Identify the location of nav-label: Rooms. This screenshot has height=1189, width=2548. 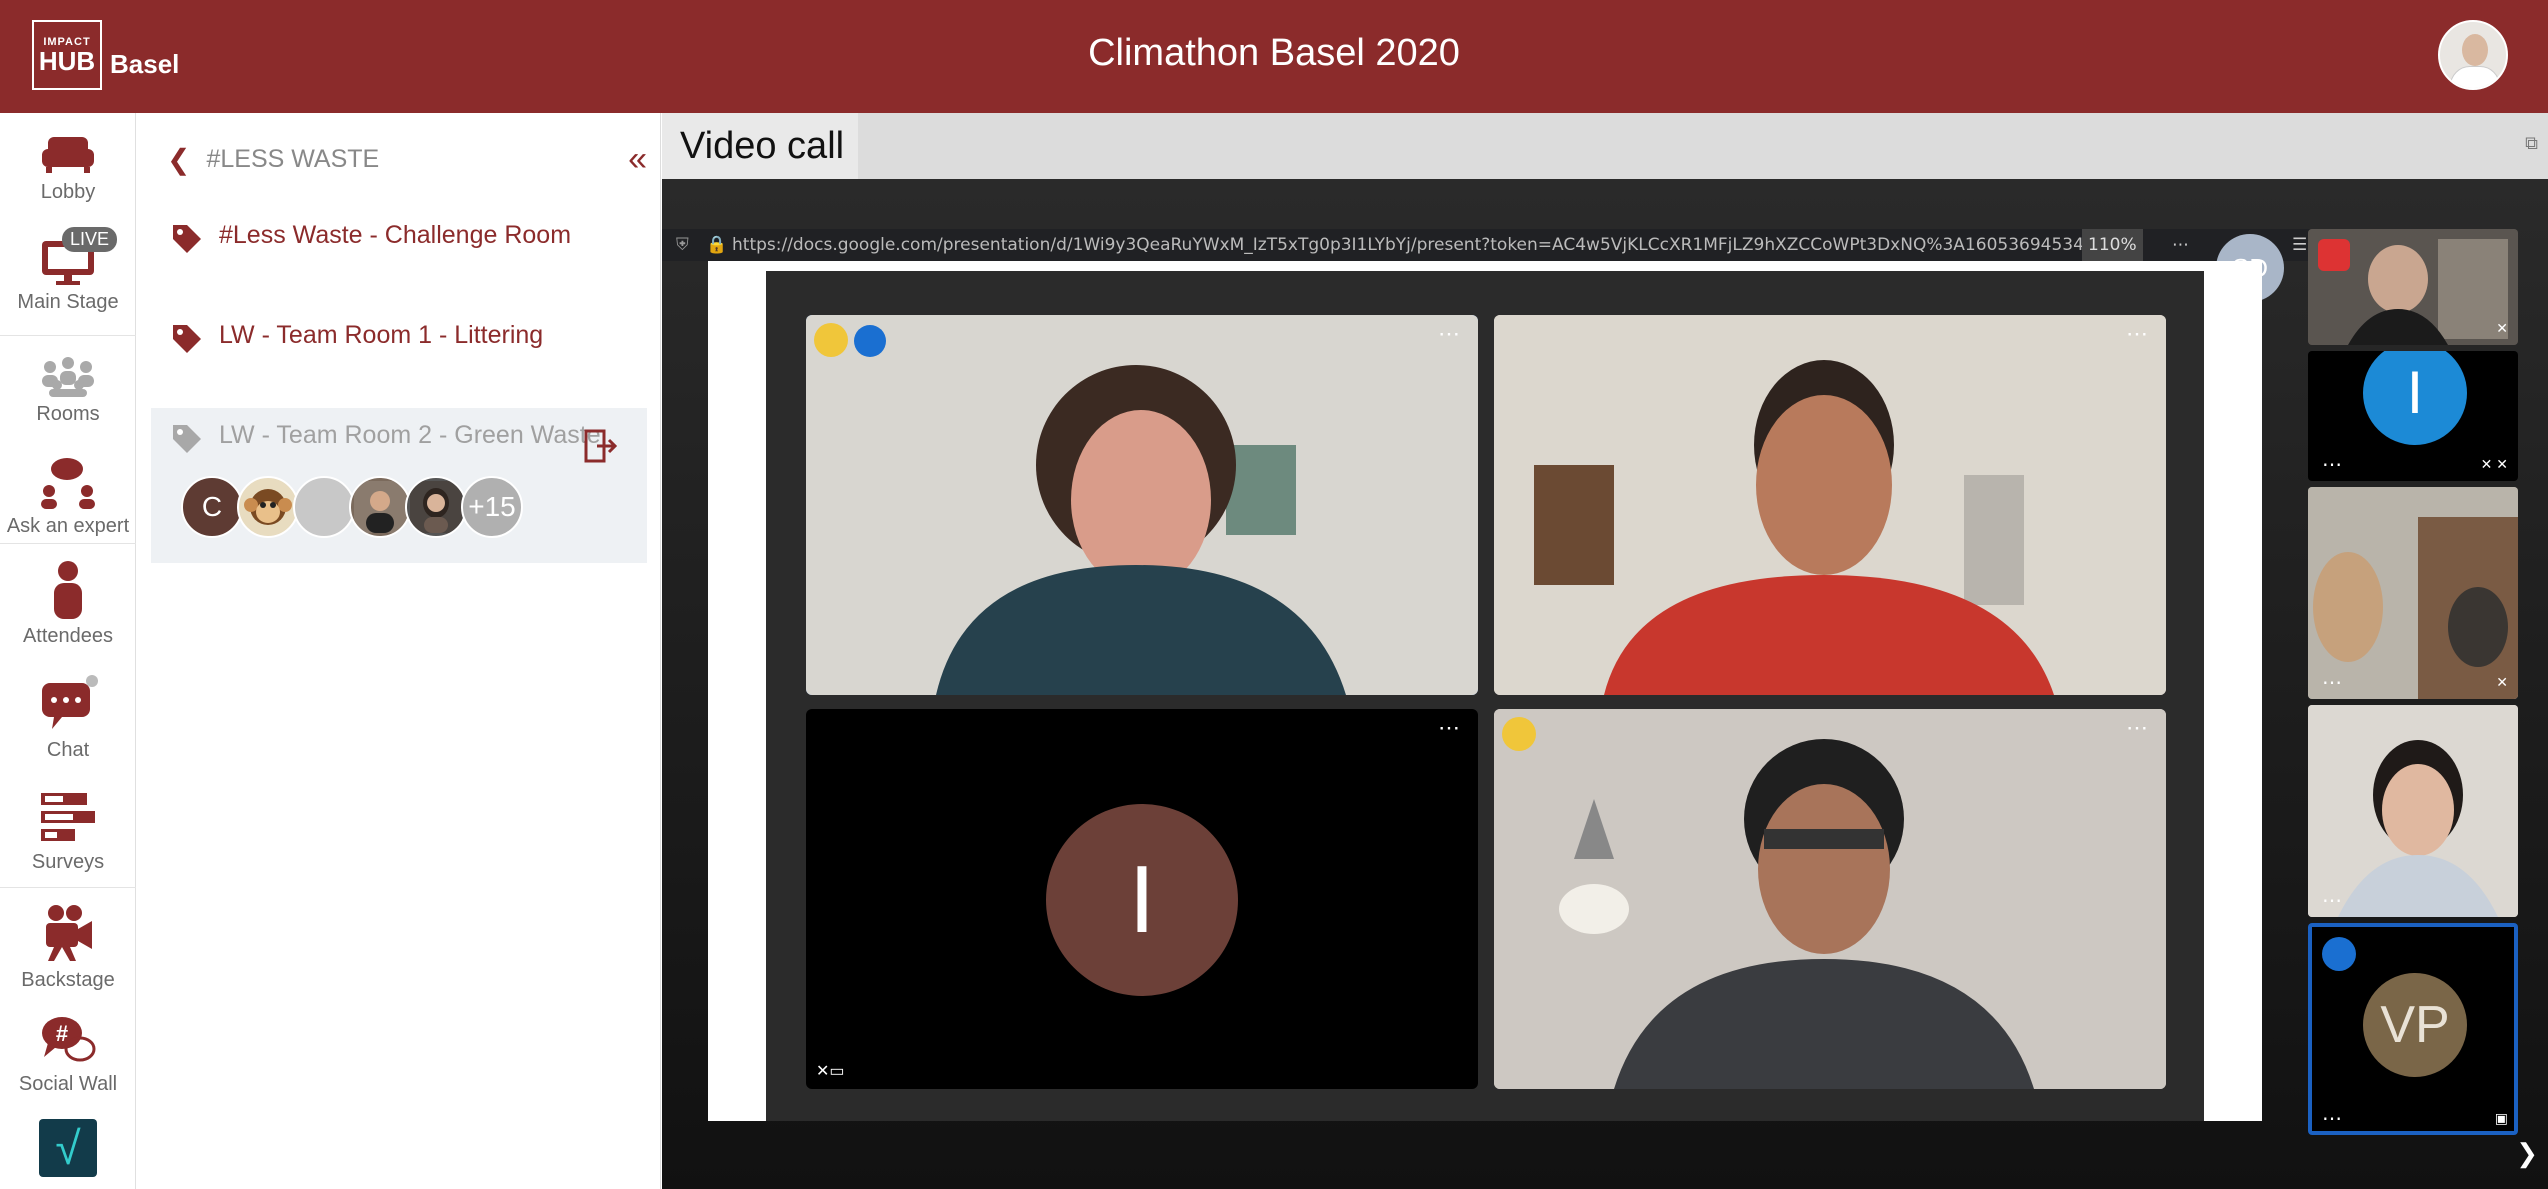
(68, 414).